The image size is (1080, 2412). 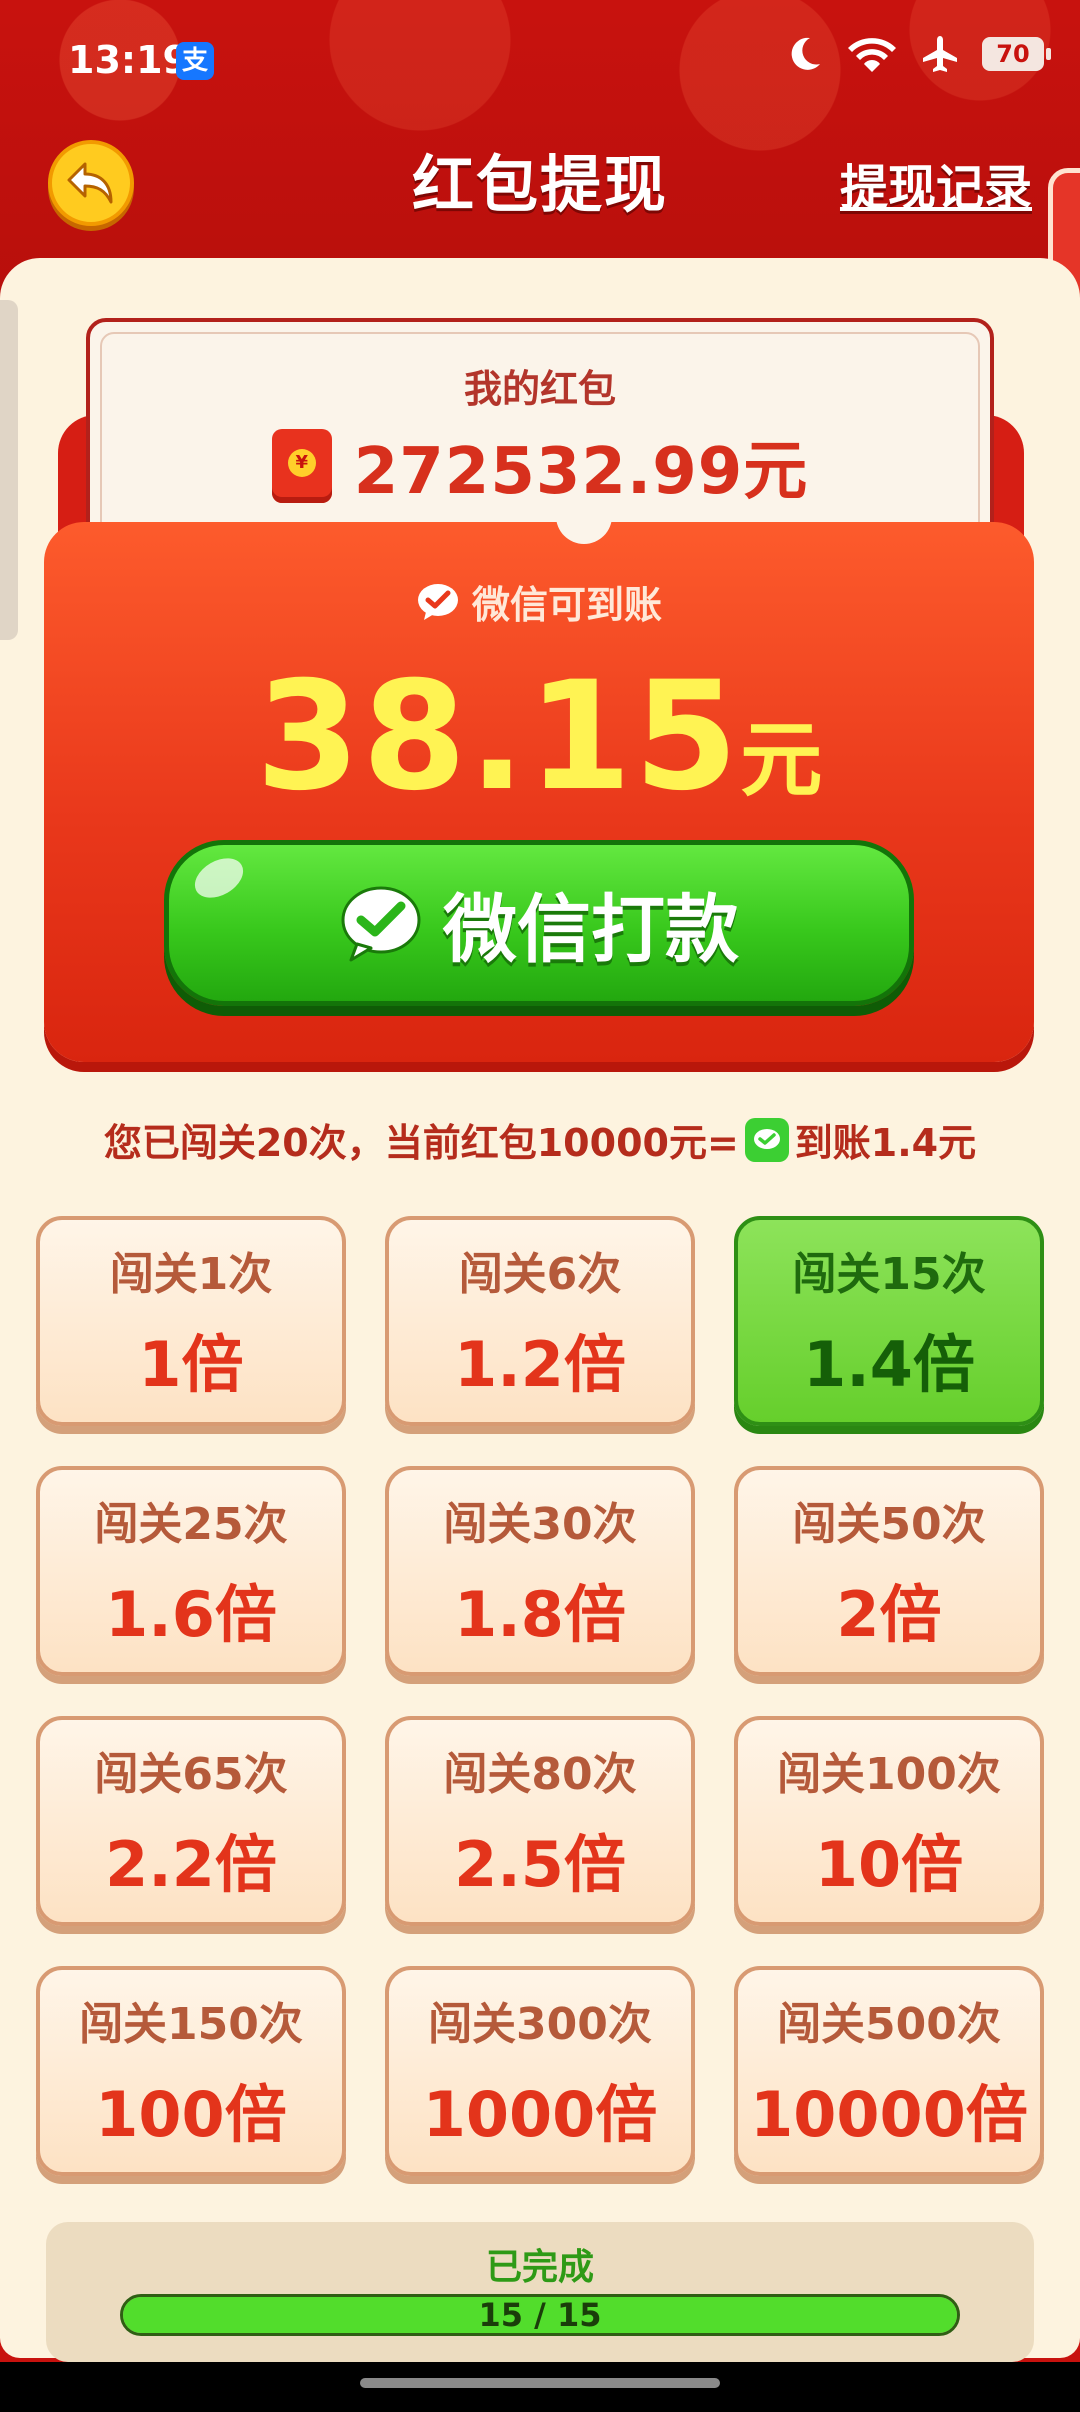 What do you see at coordinates (540, 1524) in the screenshot?
I see `tier-condition: 闯关30次` at bounding box center [540, 1524].